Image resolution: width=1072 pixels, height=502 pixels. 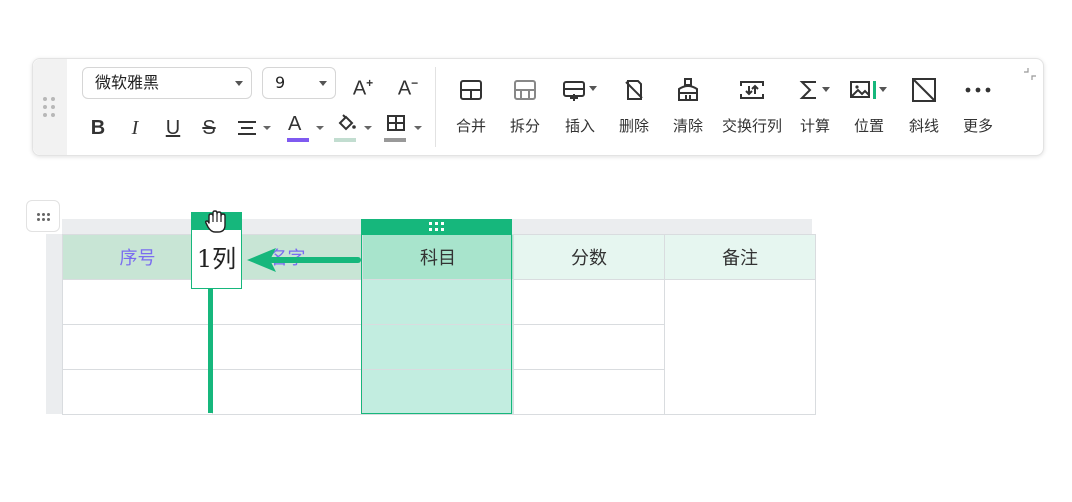 What do you see at coordinates (347, 122) in the screenshot?
I see `paint-bucket-icon` at bounding box center [347, 122].